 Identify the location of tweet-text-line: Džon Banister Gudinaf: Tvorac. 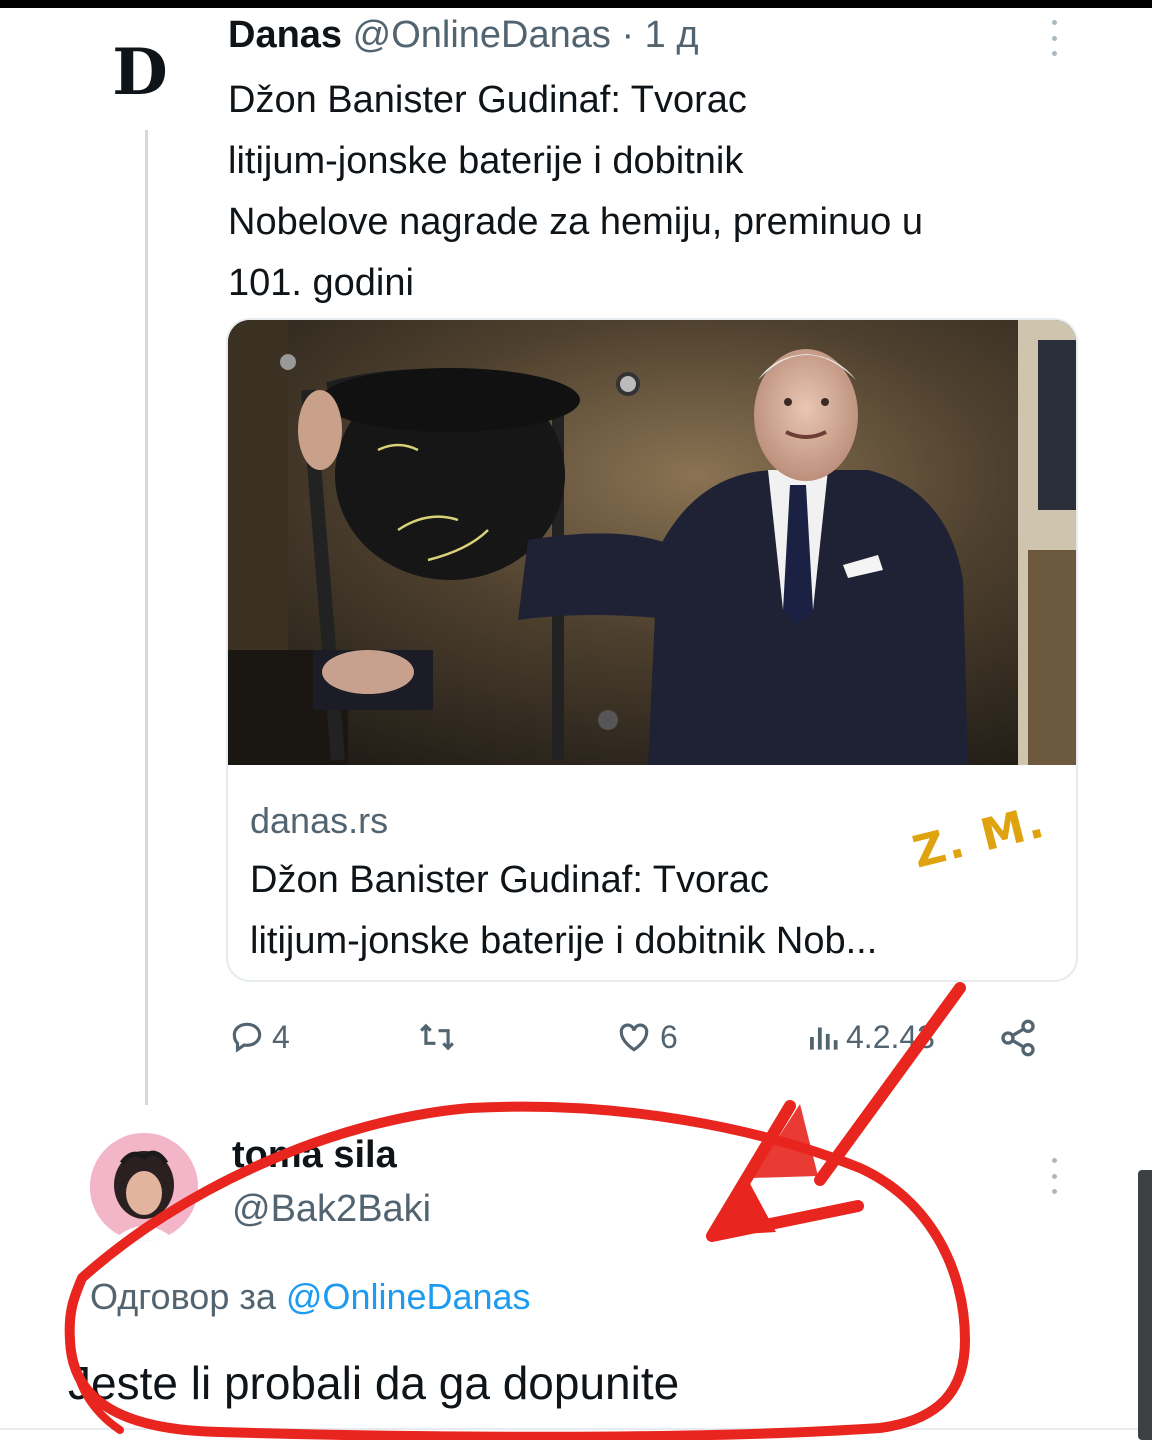
(487, 100).